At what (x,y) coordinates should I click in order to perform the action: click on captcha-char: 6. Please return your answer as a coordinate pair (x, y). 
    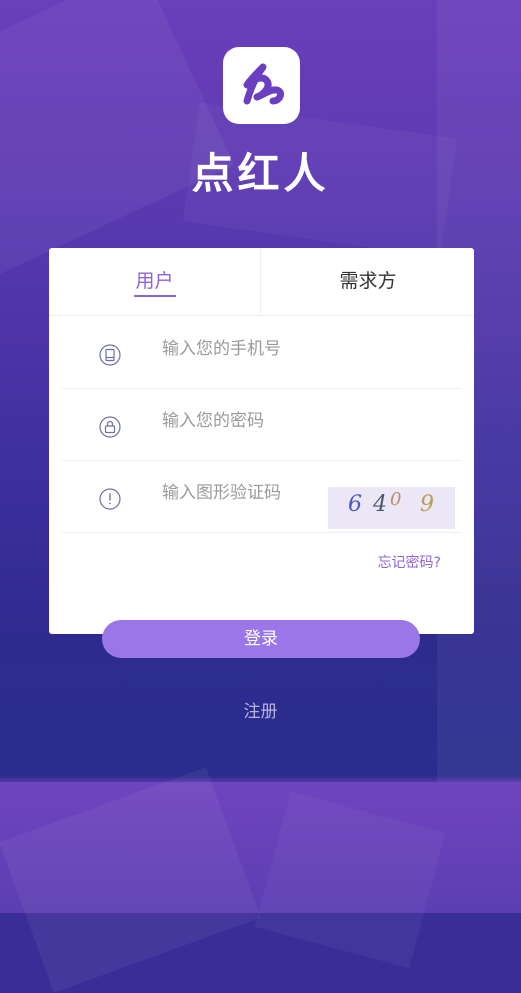
    Looking at the image, I should click on (355, 504).